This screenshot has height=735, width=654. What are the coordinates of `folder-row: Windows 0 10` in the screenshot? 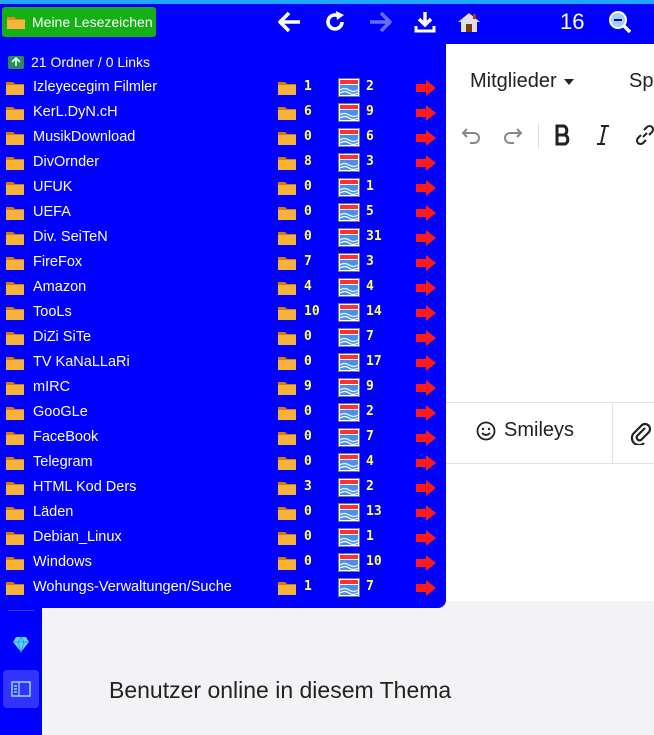 It's located at (223, 562).